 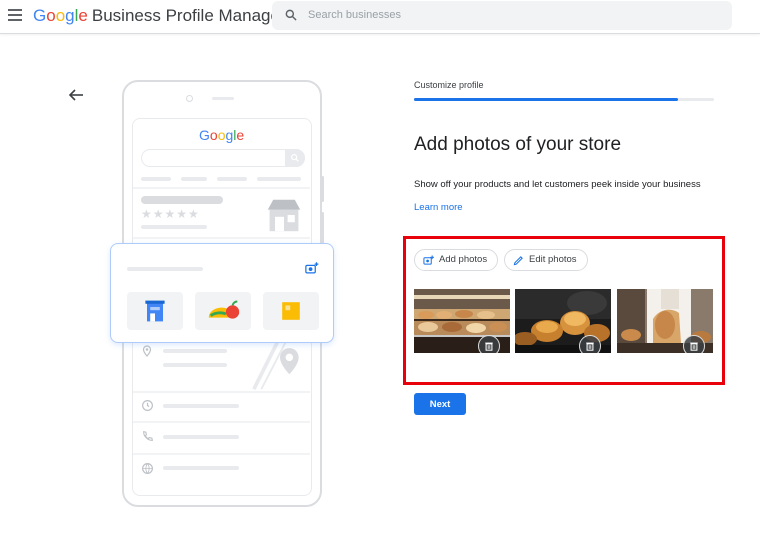 I want to click on product-name: Business Profile Manager, so click(x=188, y=15).